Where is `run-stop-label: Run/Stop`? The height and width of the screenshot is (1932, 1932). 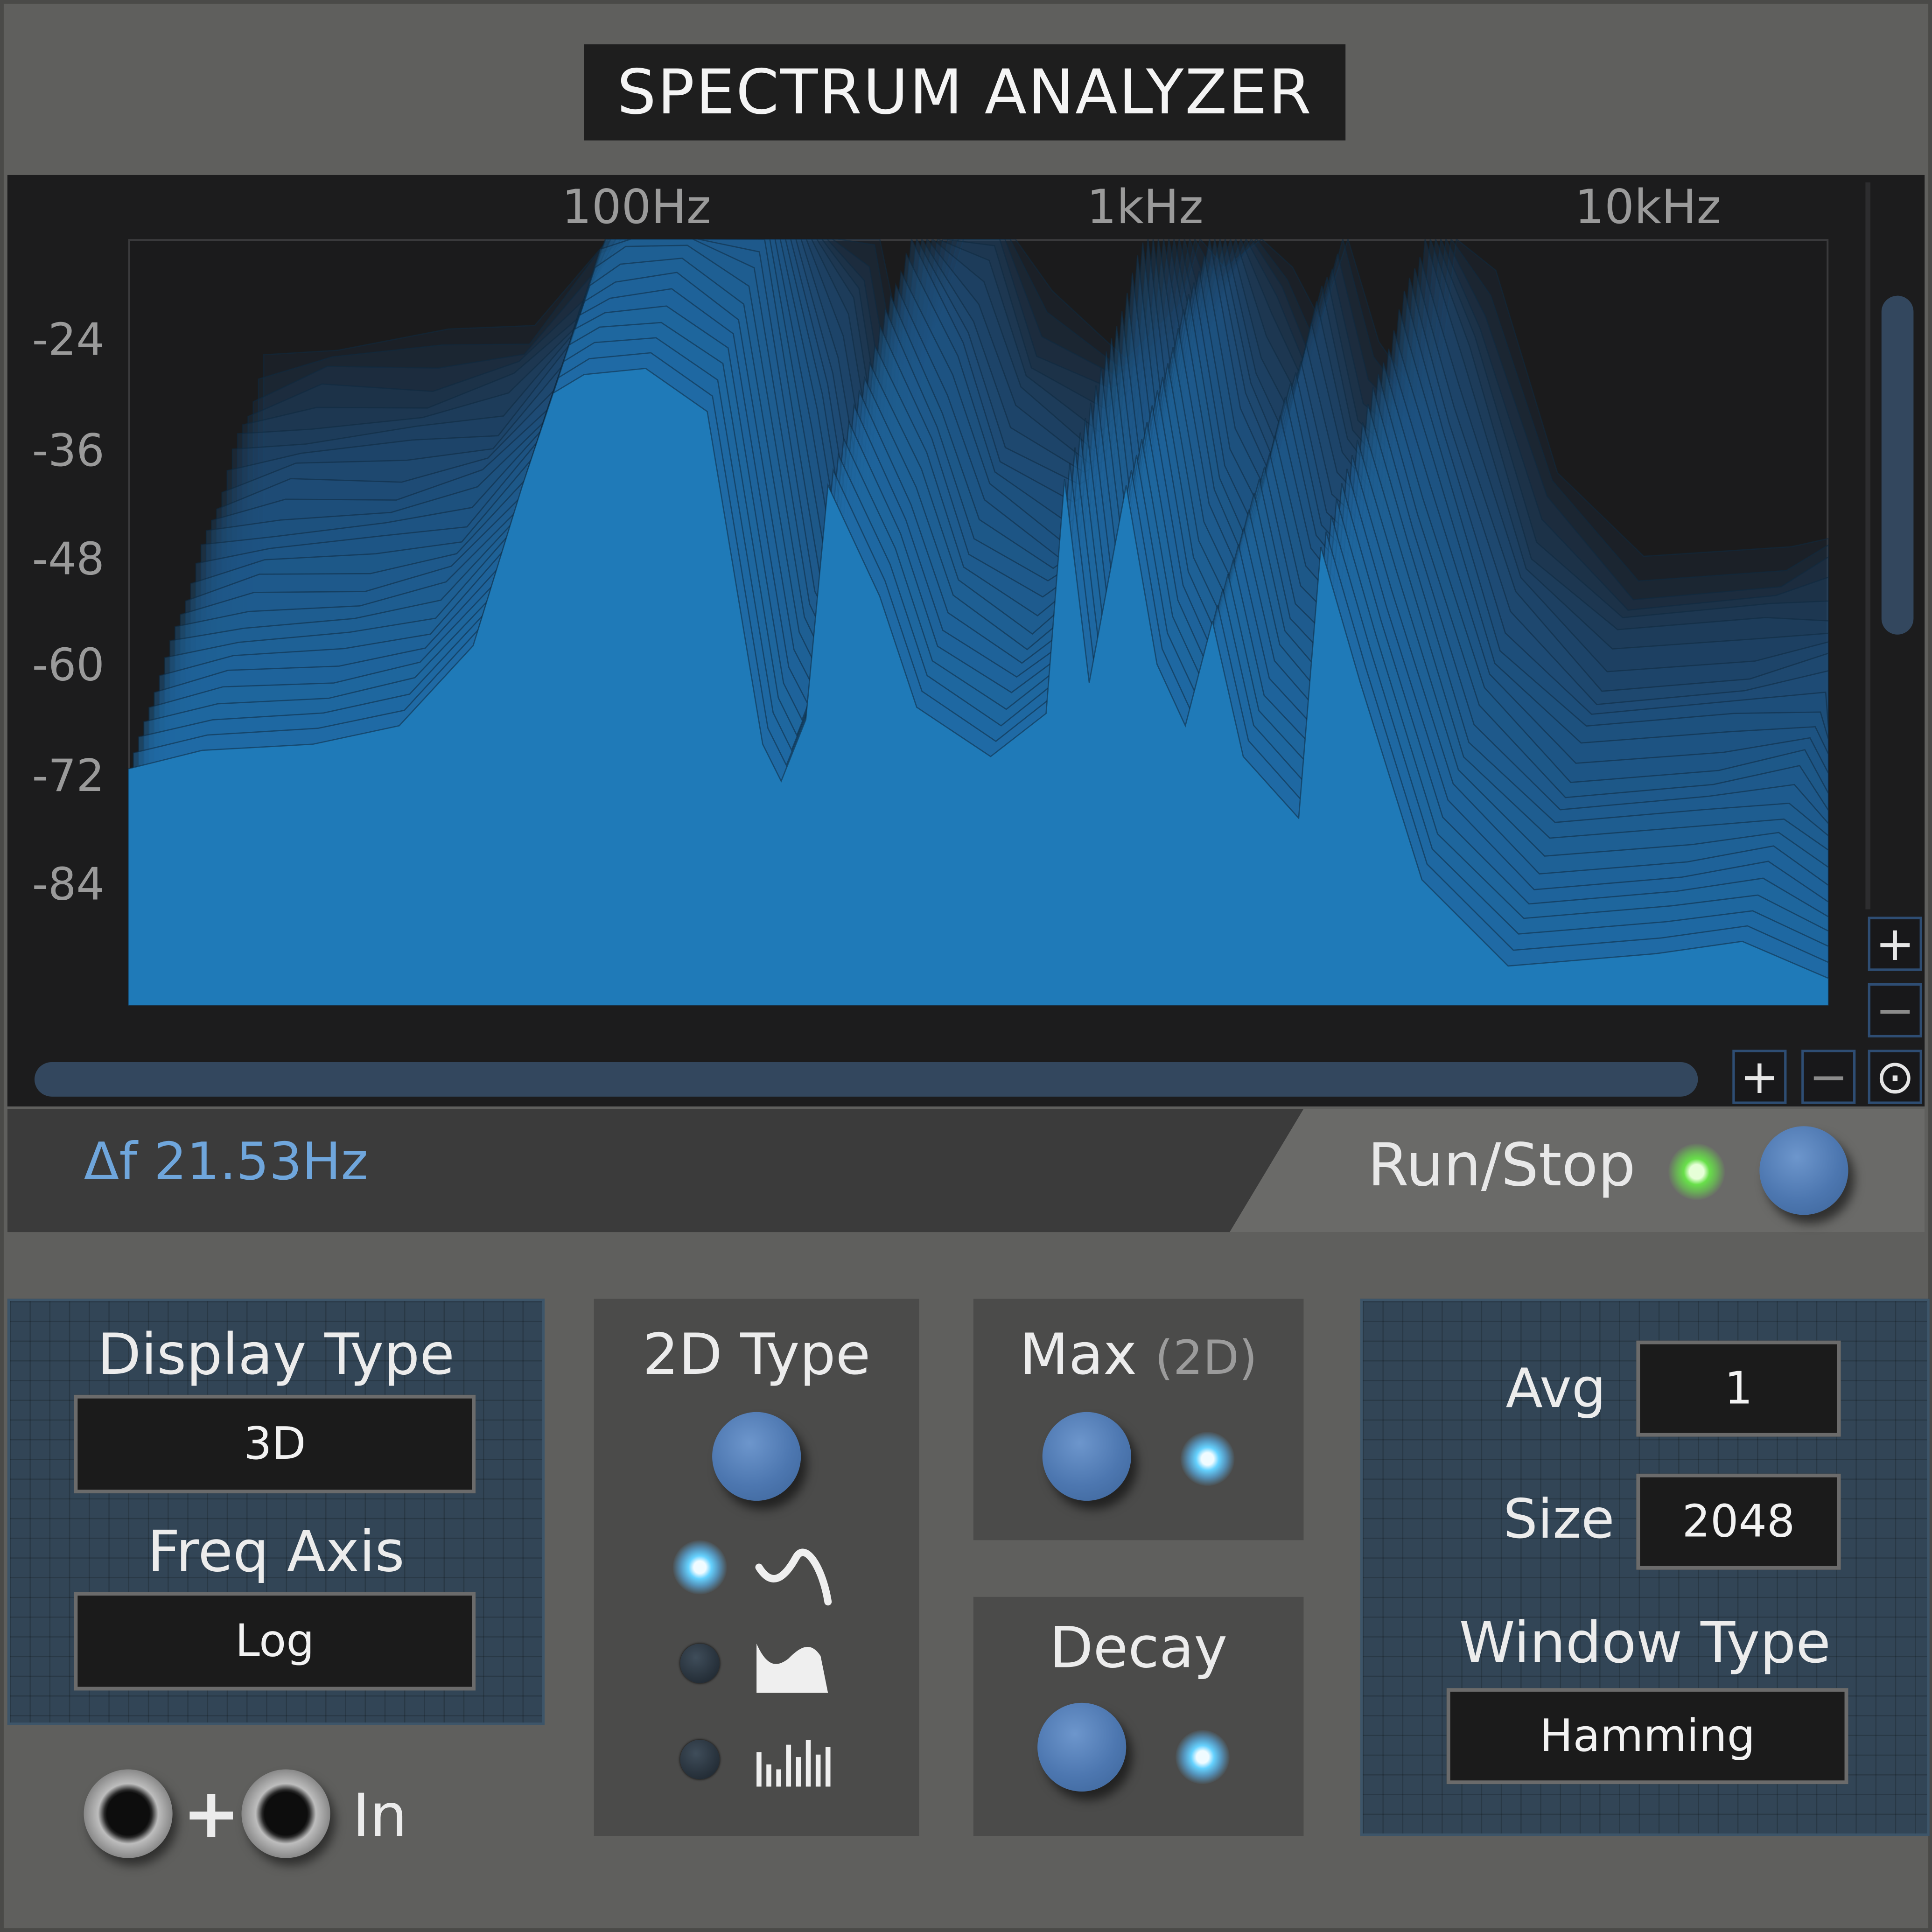 run-stop-label: Run/Stop is located at coordinates (1501, 1165).